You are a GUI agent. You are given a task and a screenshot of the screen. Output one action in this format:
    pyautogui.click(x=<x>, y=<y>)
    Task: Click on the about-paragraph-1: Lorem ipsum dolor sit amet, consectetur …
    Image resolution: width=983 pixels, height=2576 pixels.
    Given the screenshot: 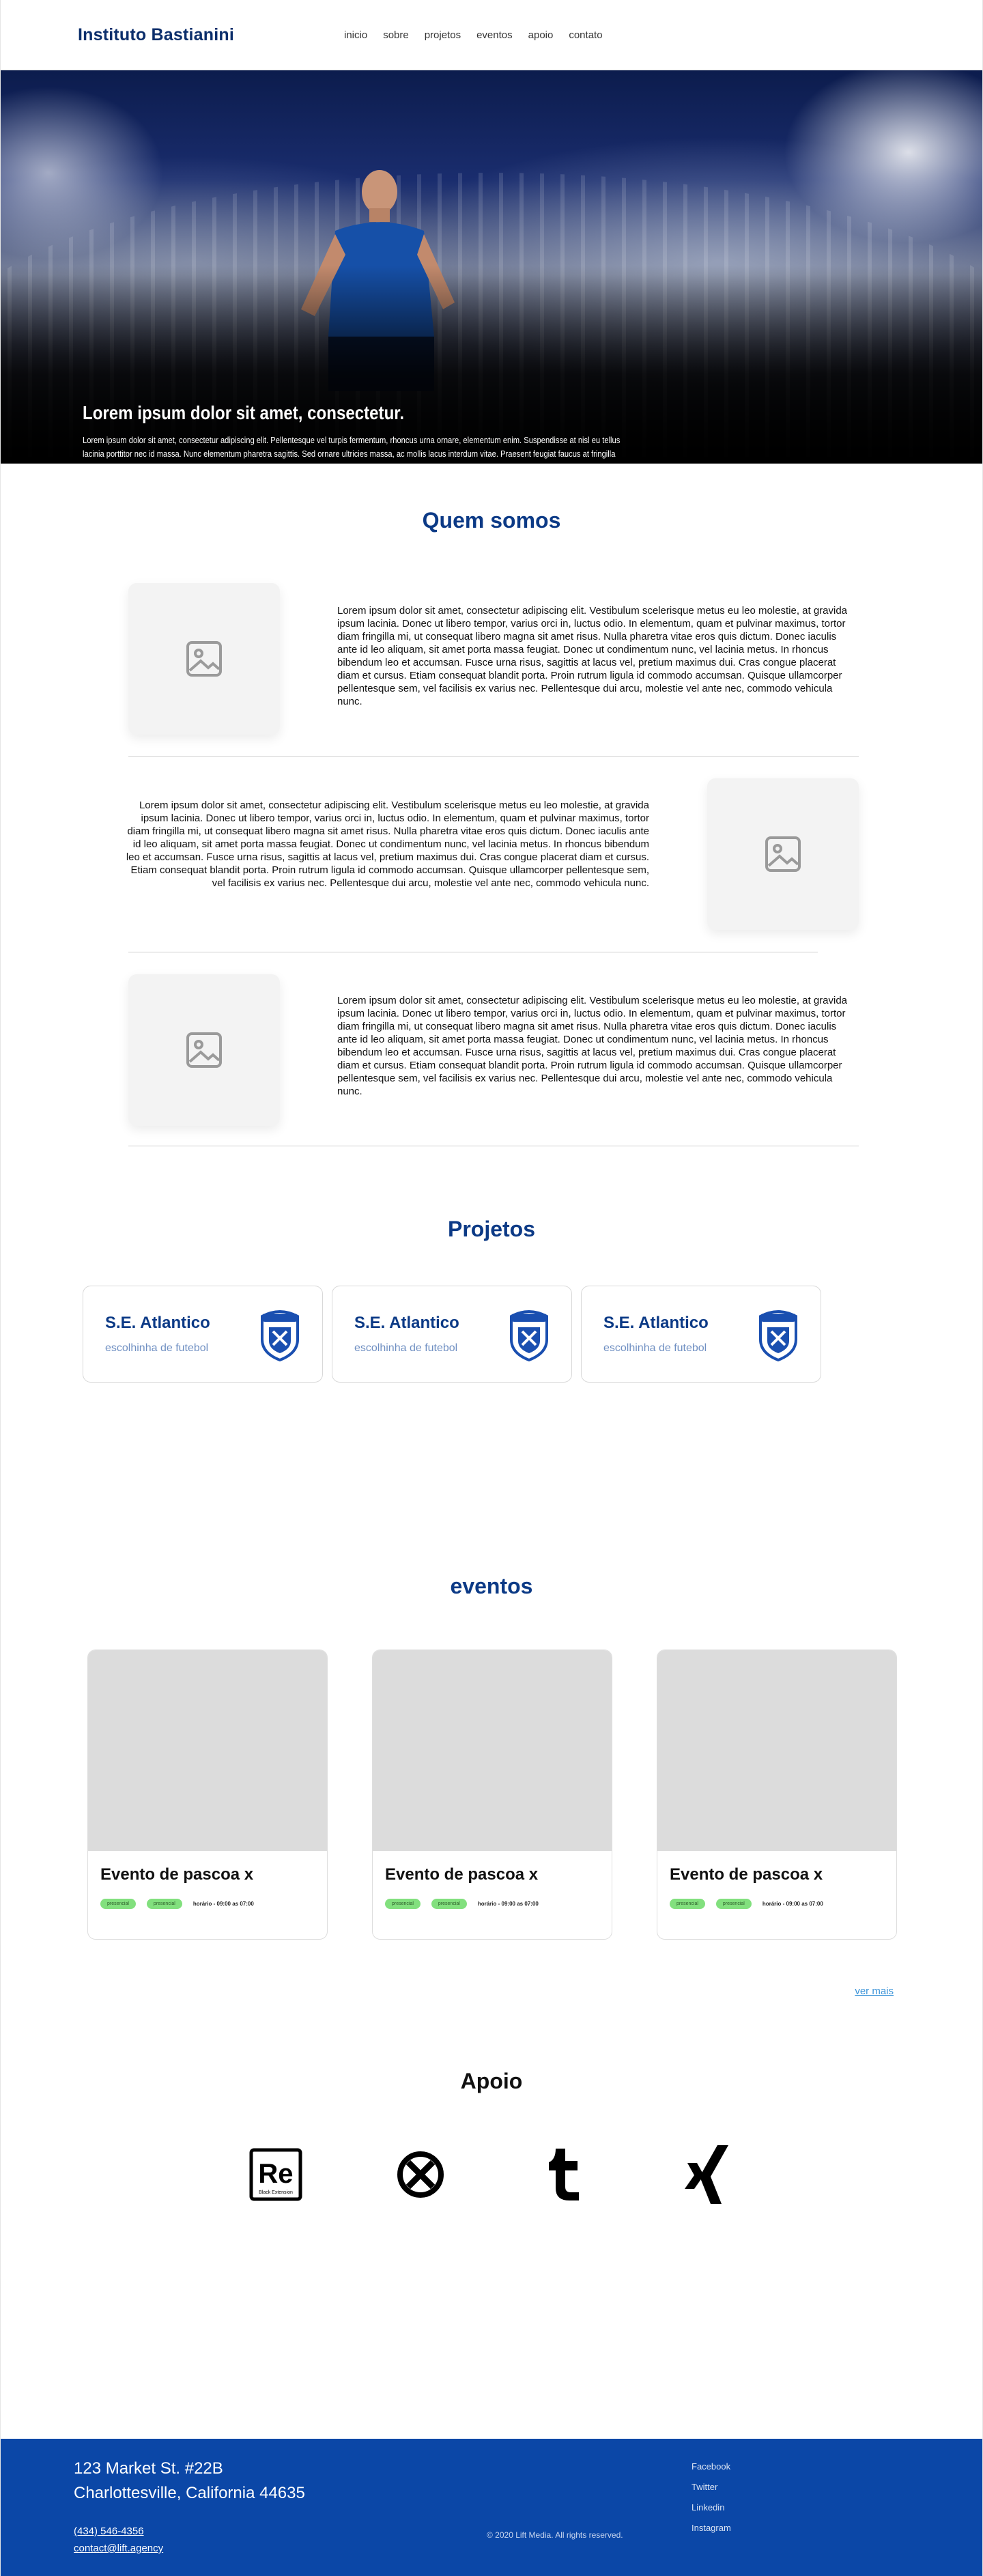 What is the action you would take?
    pyautogui.click(x=592, y=656)
    